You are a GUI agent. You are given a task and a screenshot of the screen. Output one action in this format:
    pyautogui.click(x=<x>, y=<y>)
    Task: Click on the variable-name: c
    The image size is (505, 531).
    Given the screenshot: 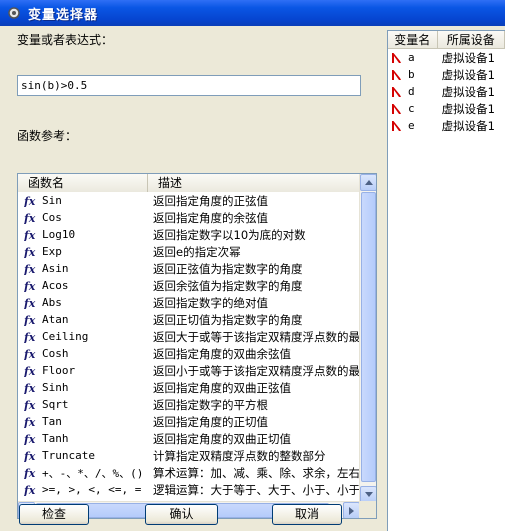 What is the action you would take?
    pyautogui.click(x=411, y=108)
    